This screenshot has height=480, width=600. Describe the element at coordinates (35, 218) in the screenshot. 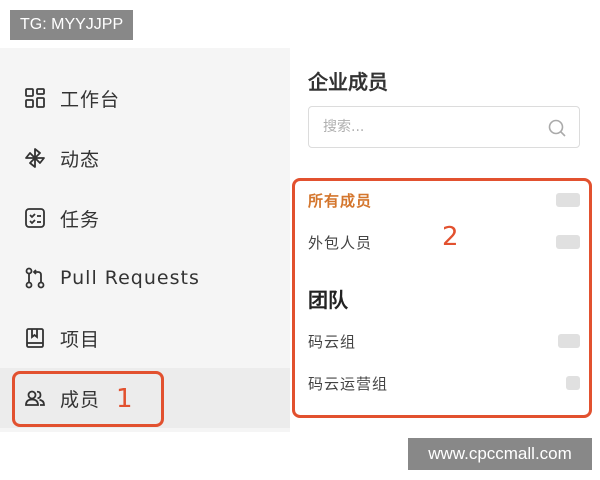

I see `task-list-icon` at that location.